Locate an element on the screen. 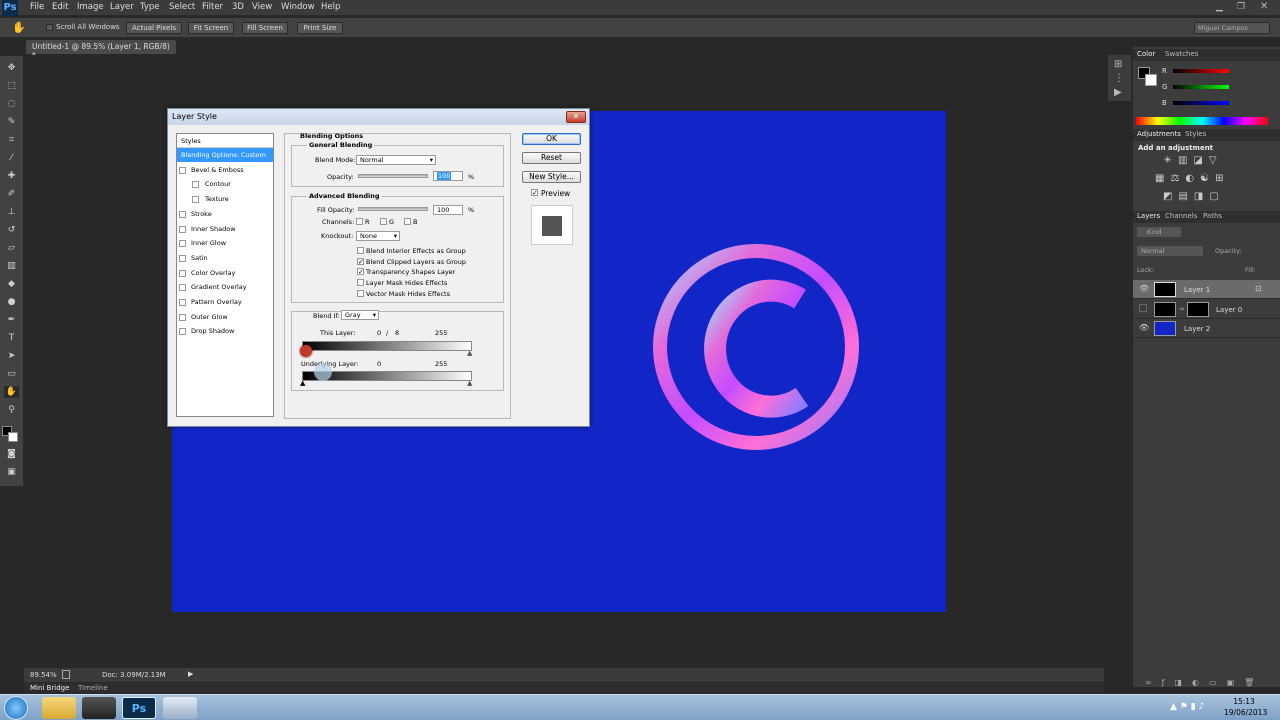 The width and height of the screenshot is (1280, 720). style-item: Inner Shadow is located at coordinates (225, 229).